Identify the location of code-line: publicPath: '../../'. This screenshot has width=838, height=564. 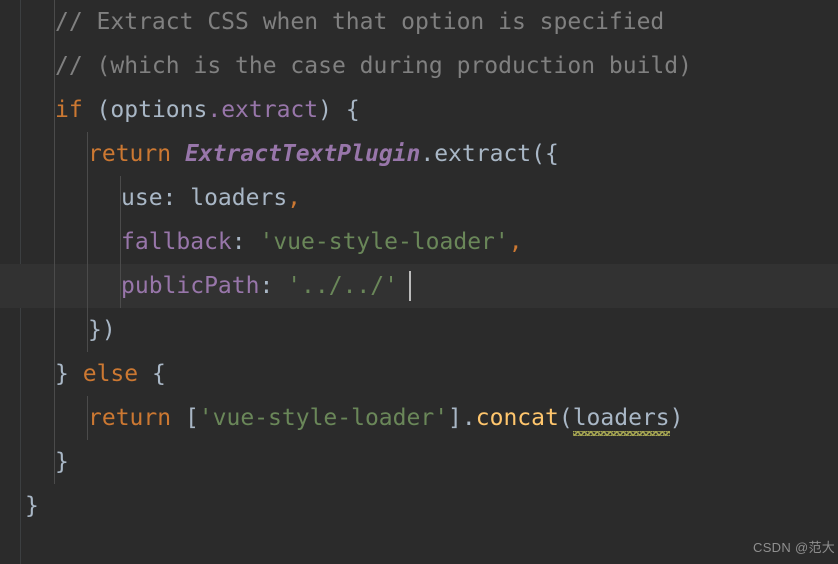
(259, 286).